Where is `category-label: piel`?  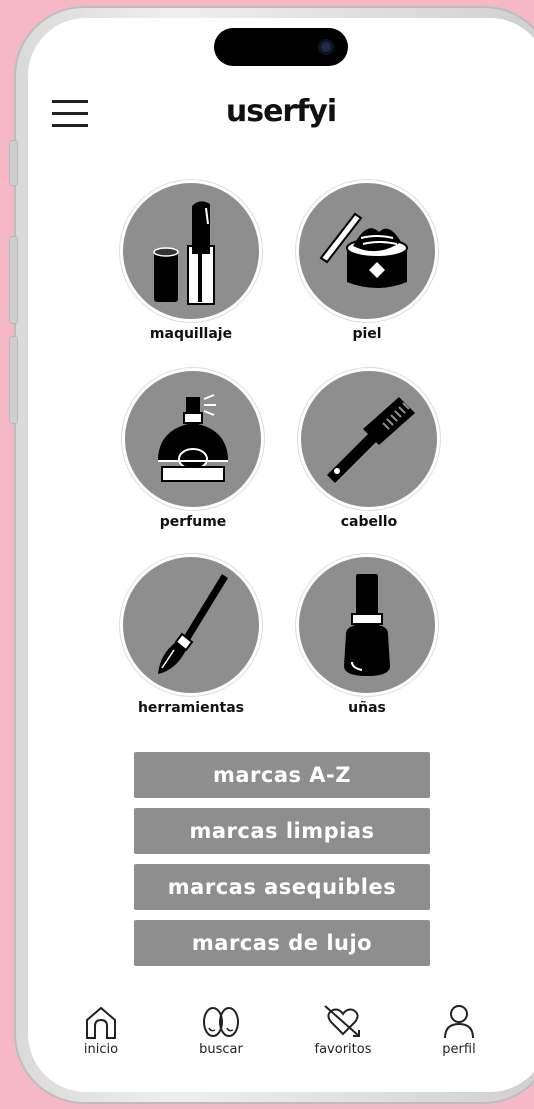 category-label: piel is located at coordinates (367, 334).